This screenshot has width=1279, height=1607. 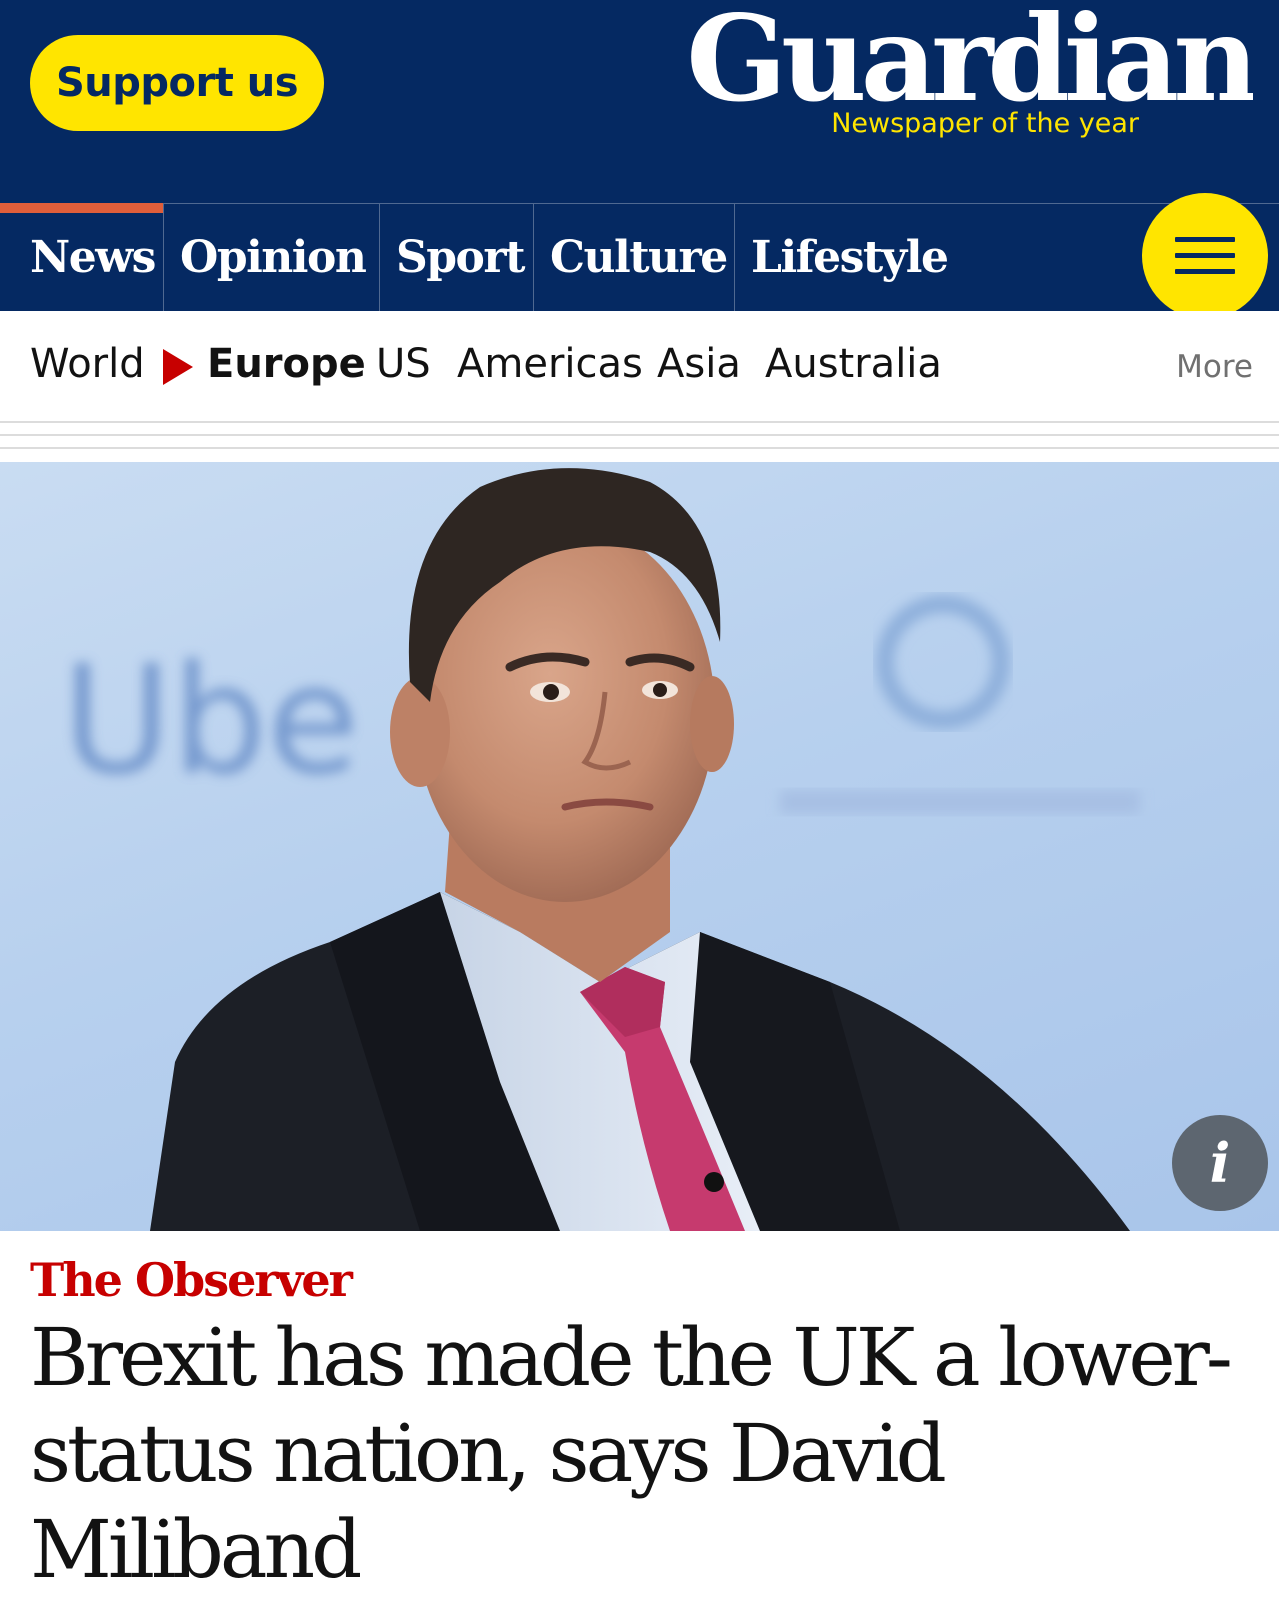 What do you see at coordinates (273, 257) in the screenshot?
I see `pillar-label: Opinion` at bounding box center [273, 257].